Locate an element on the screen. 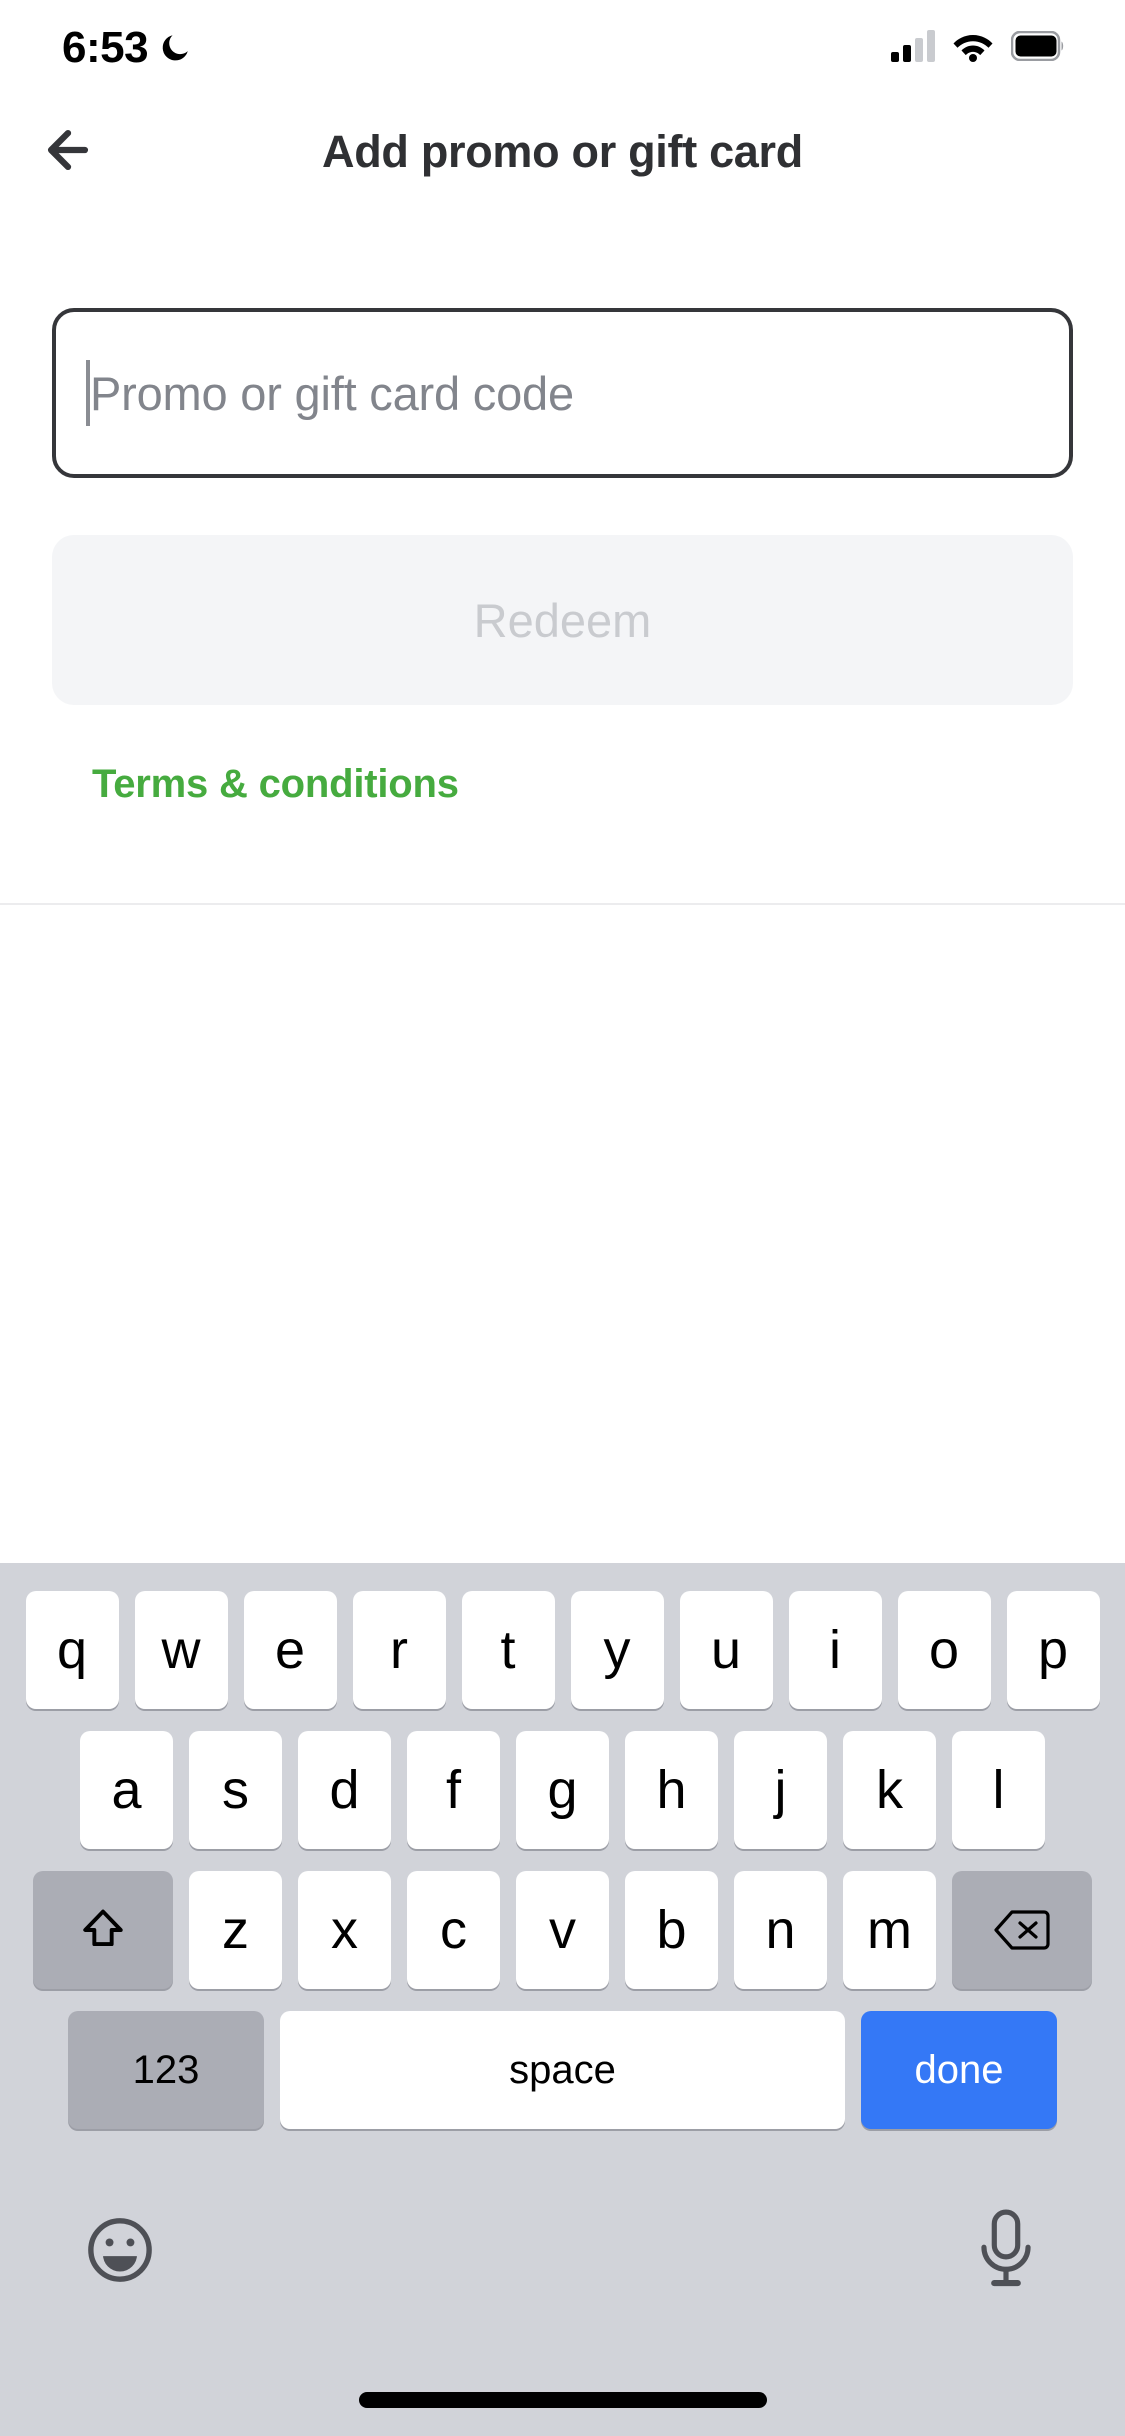 This screenshot has height=2436, width=1125. redeem-button: Redeem is located at coordinates (562, 620).